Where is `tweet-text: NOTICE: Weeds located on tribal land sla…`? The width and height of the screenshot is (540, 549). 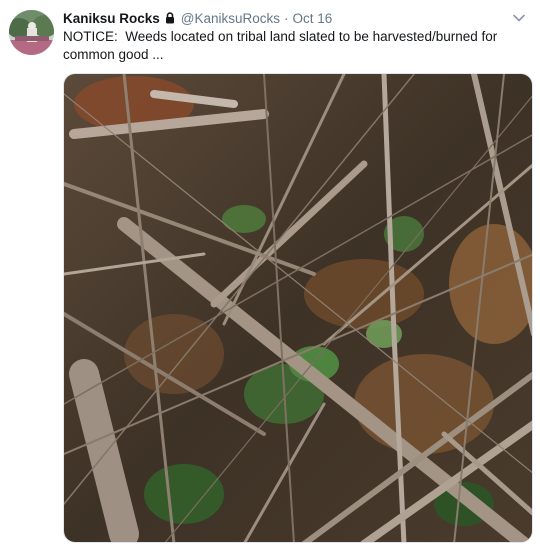 tweet-text: NOTICE: Weeds located on tribal land sla… is located at coordinates (282, 45).